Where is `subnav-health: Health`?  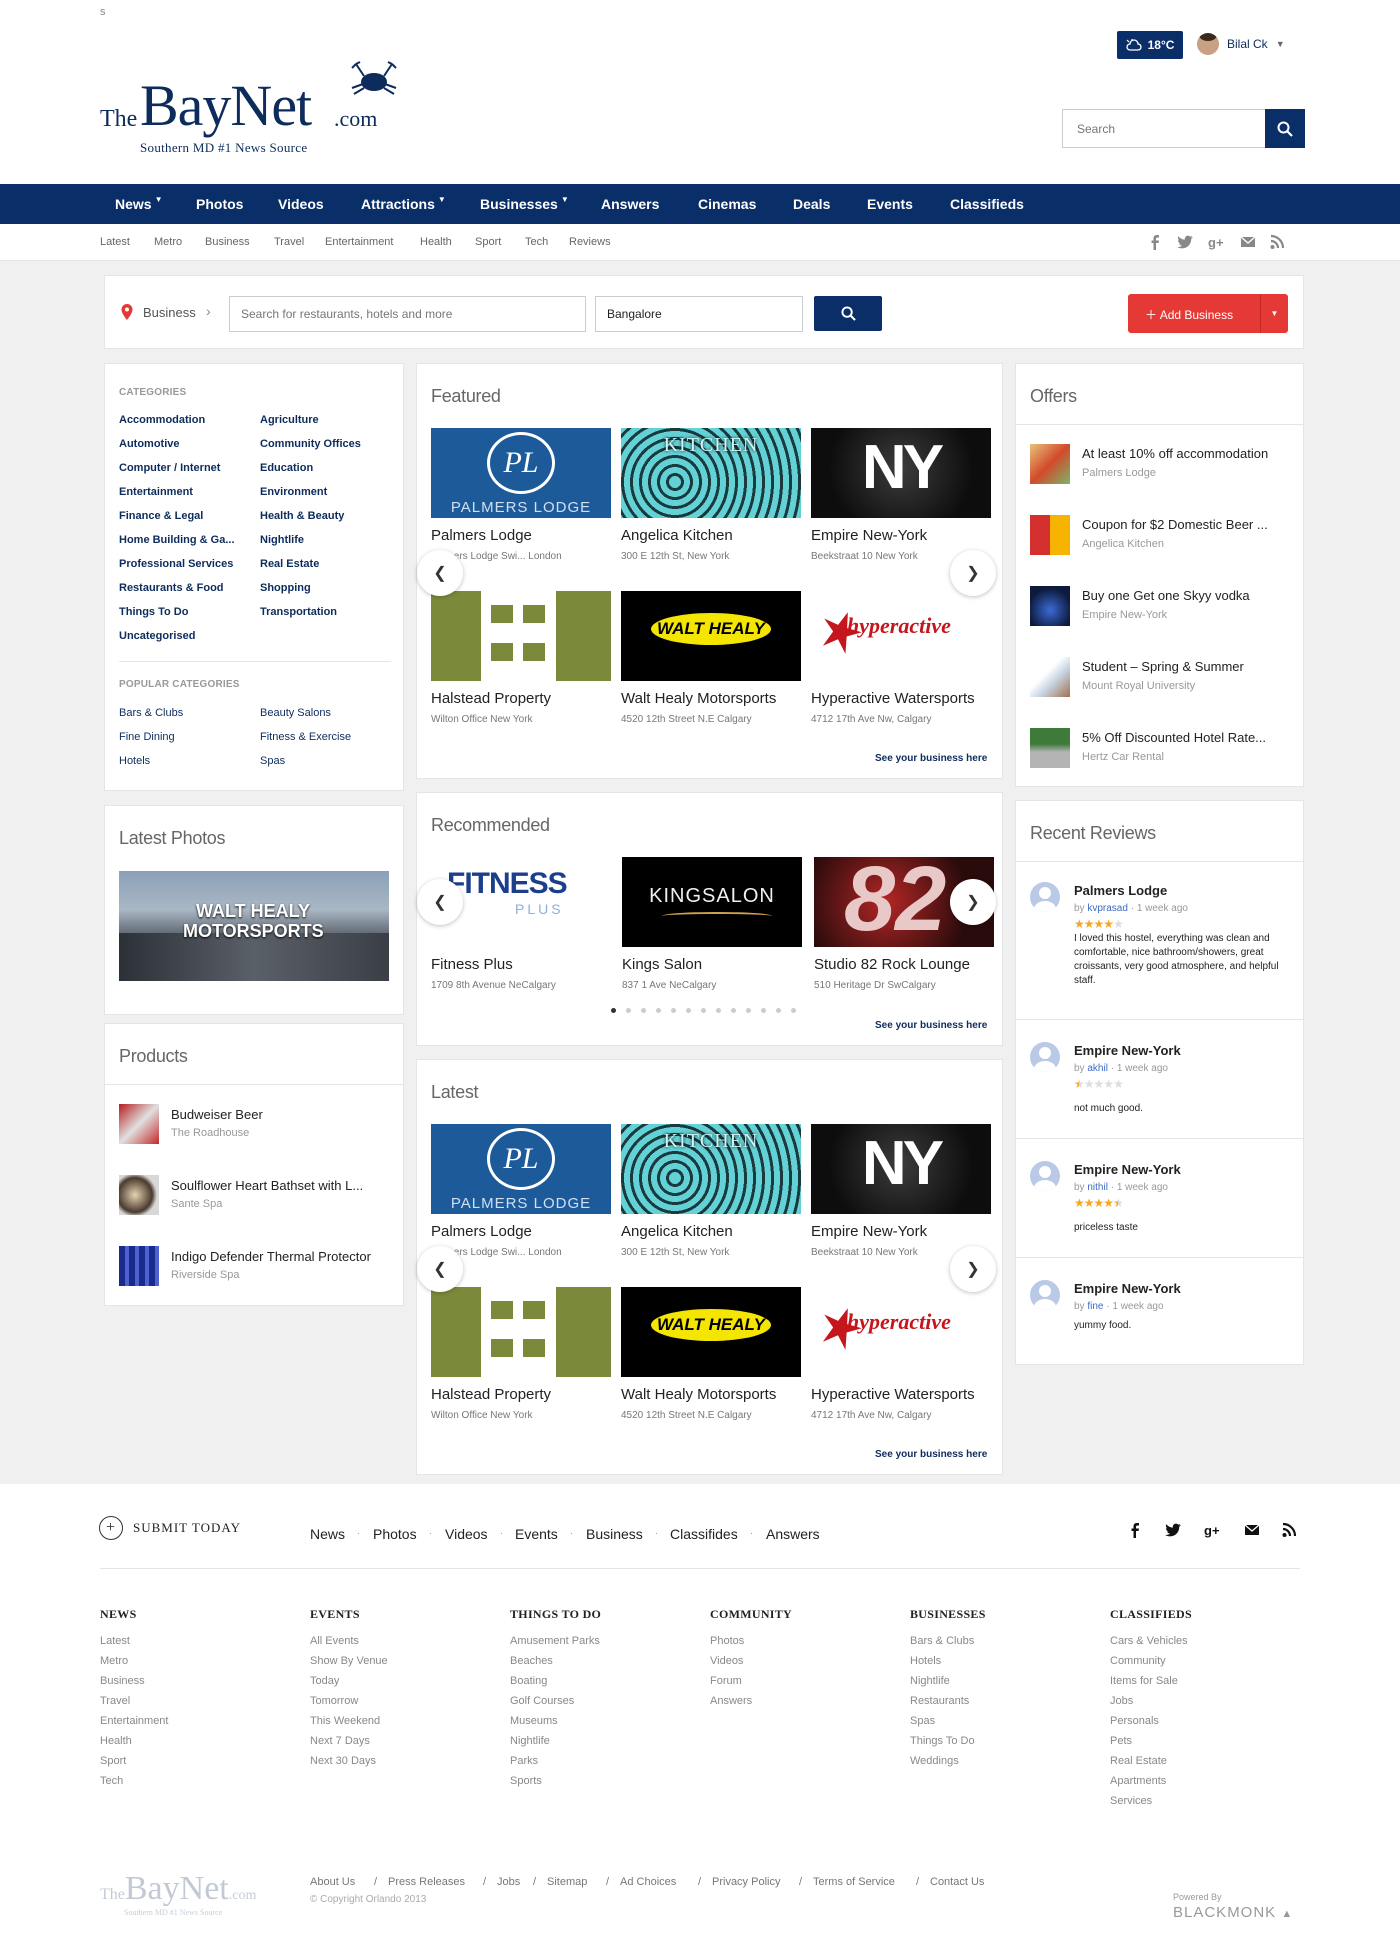
subnav-health: Health is located at coordinates (436, 242).